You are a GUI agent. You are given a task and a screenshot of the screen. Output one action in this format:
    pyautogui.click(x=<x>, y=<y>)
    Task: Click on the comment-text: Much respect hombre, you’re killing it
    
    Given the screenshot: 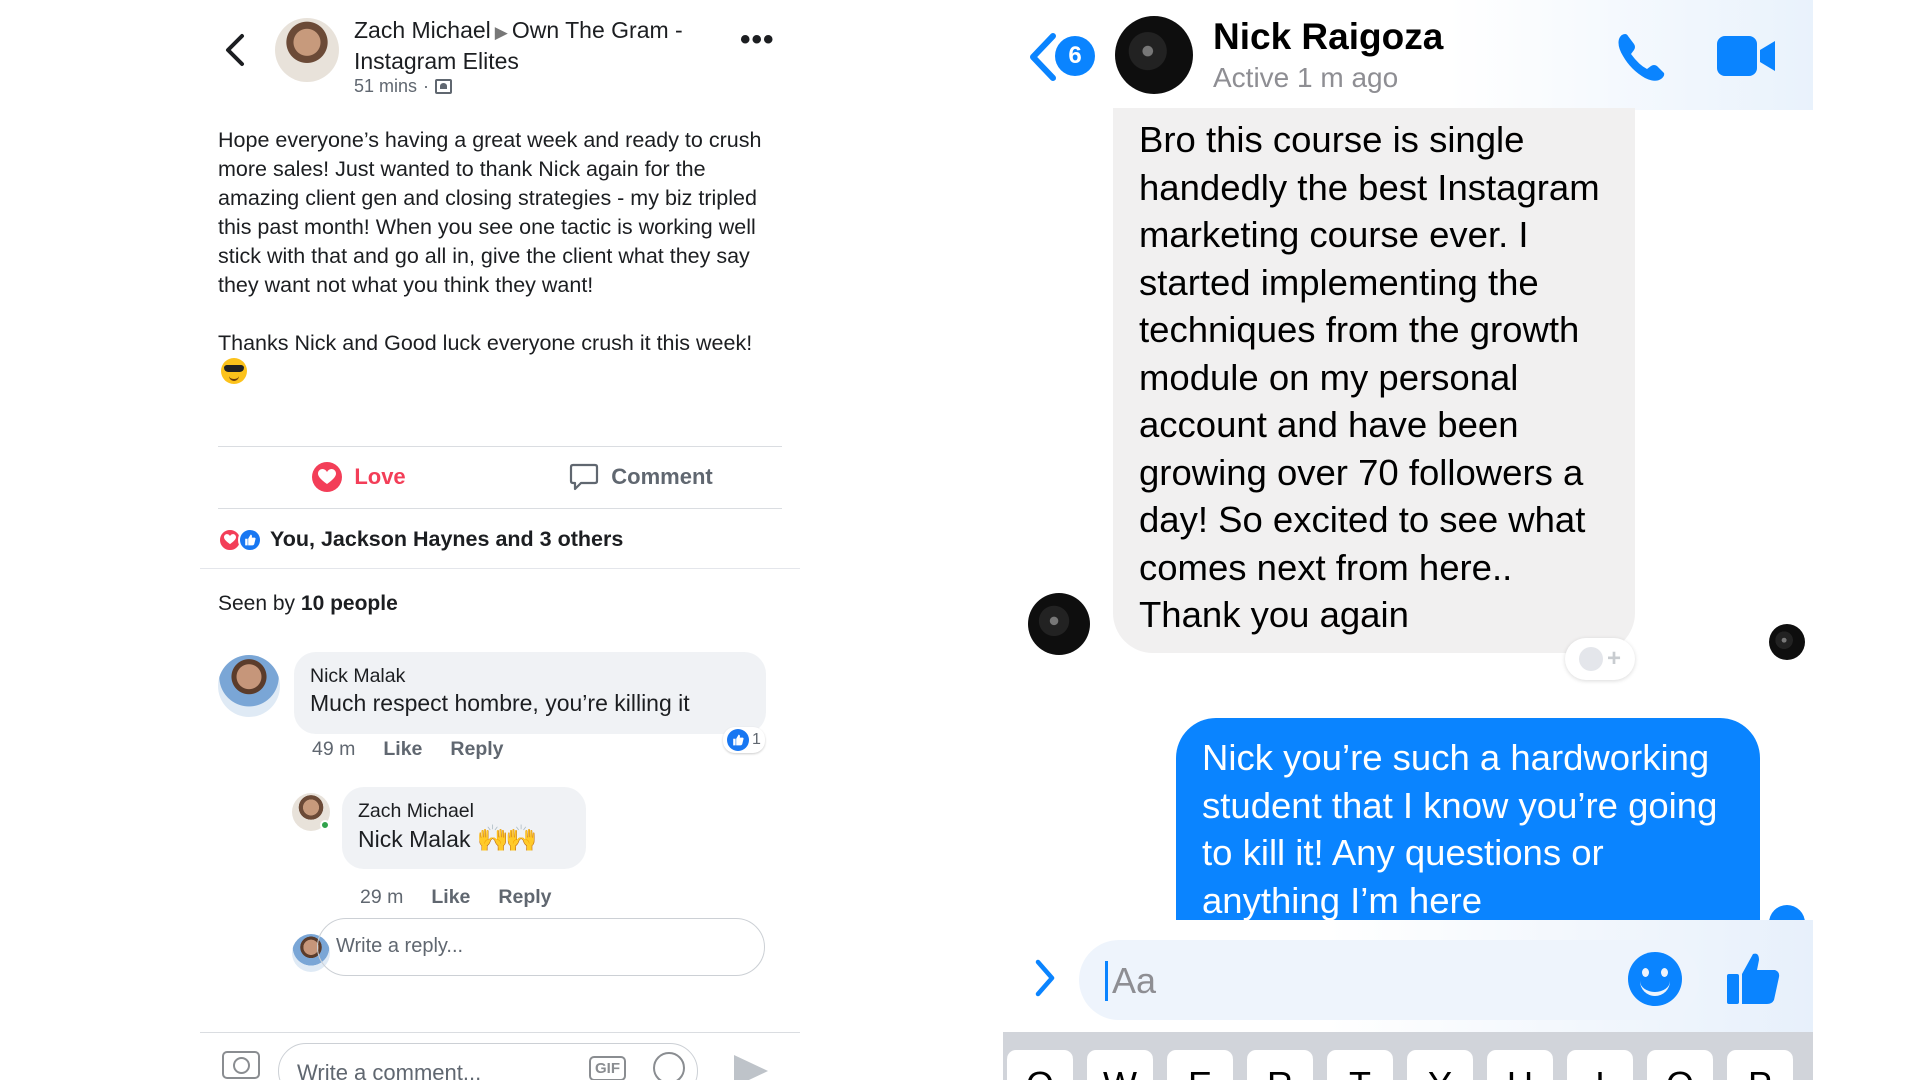 What is the action you would take?
    pyautogui.click(x=500, y=703)
    